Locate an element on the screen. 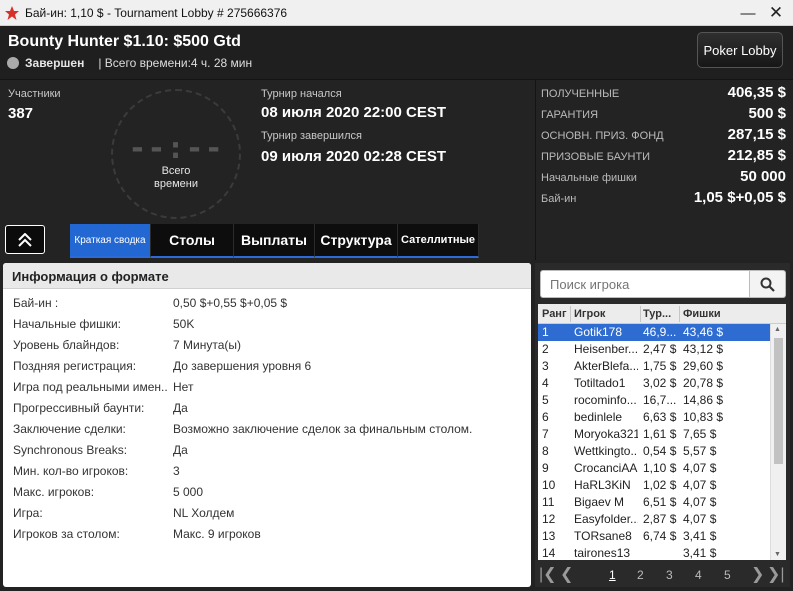 This screenshot has width=793, height=591. table-row: 1 Gotik178 46,9... 43,46 $ is located at coordinates (662, 332).